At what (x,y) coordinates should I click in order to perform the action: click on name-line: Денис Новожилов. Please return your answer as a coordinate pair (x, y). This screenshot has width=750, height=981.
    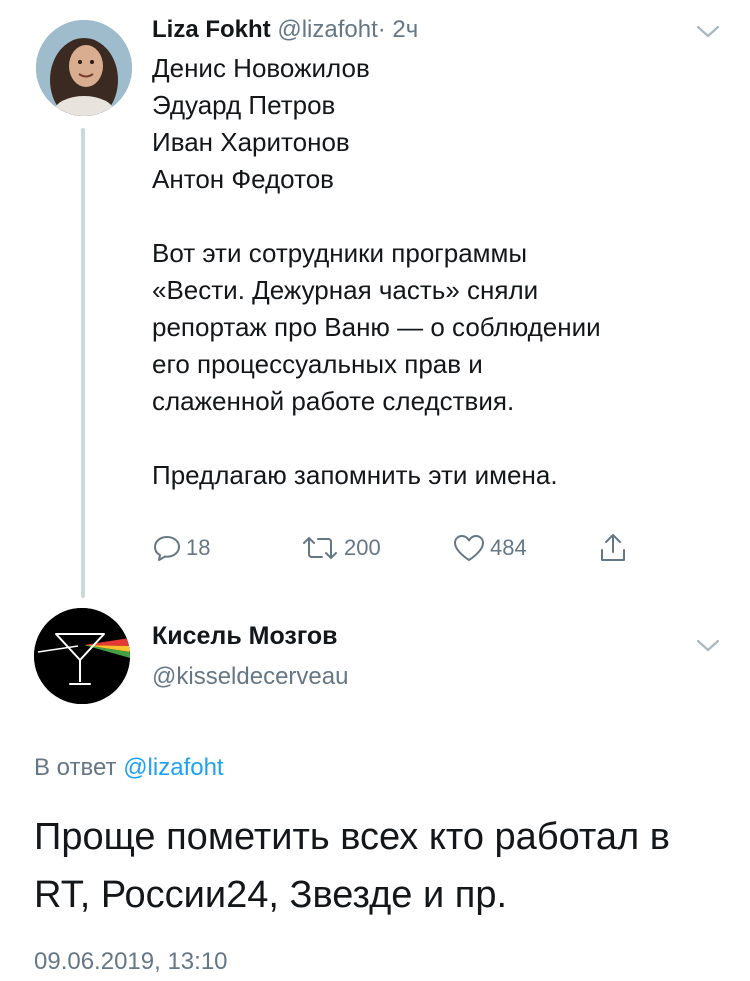
    Looking at the image, I should click on (261, 68).